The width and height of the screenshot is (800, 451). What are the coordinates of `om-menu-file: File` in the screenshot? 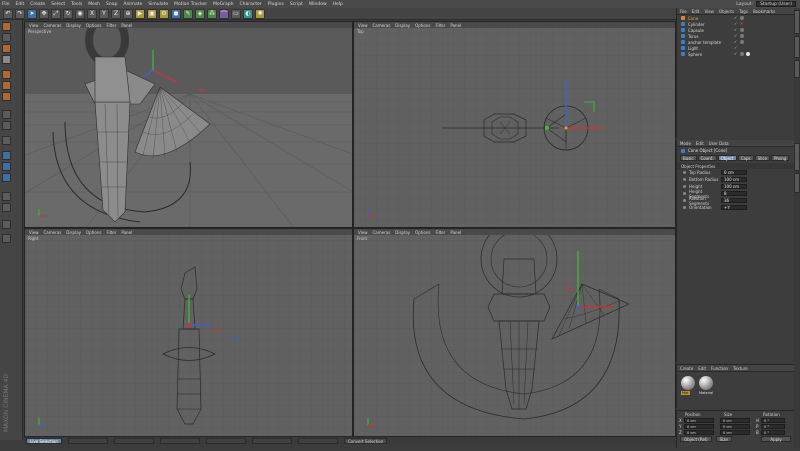 It's located at (683, 11).